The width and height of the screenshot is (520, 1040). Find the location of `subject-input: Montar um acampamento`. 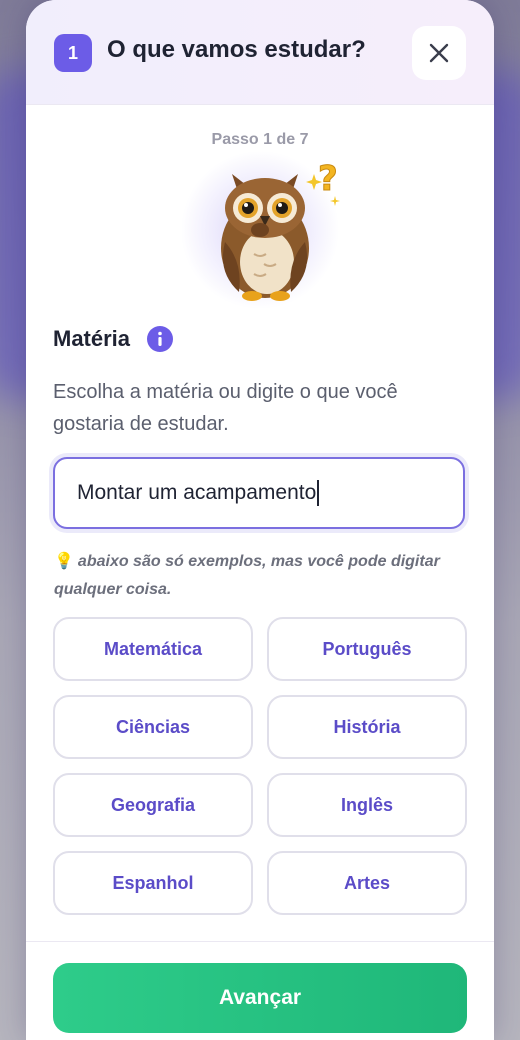

subject-input: Montar um acampamento is located at coordinates (259, 493).